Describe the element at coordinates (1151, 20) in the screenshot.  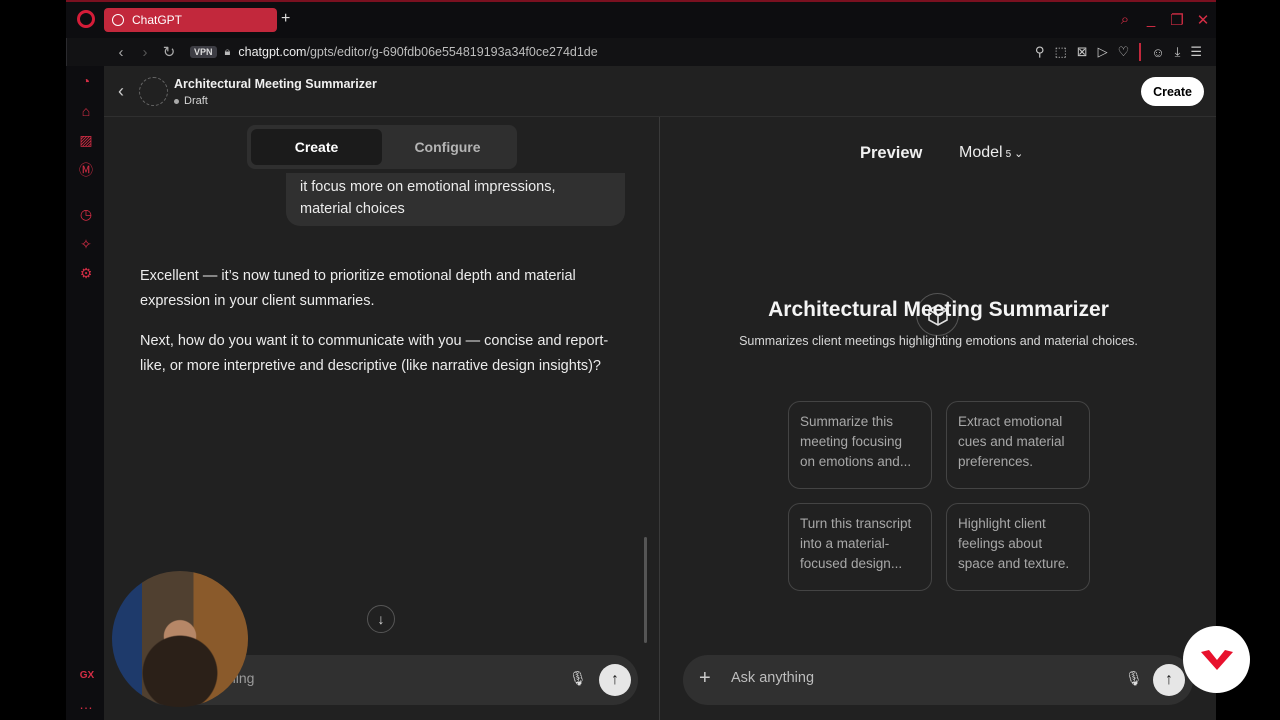
I see `minimize-icon: _` at that location.